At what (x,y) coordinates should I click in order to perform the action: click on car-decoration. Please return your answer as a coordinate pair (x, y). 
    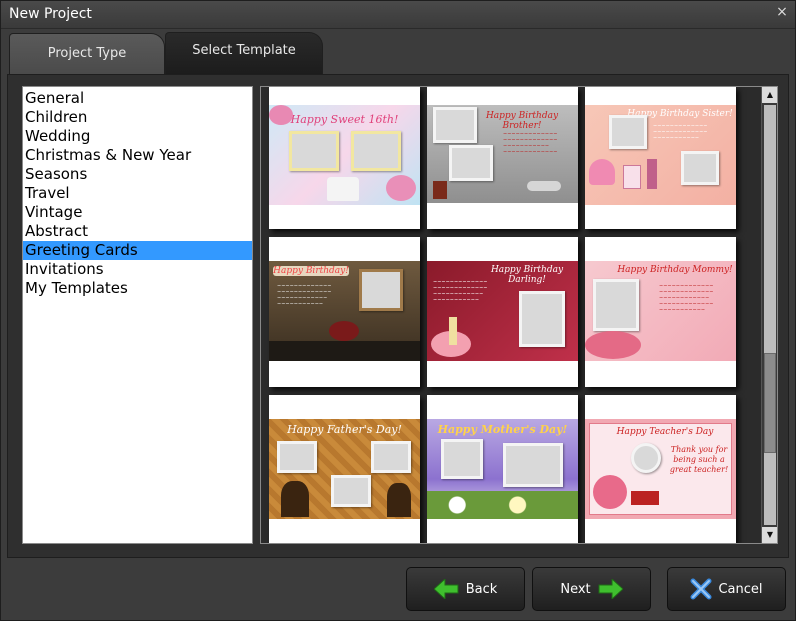
    Looking at the image, I should click on (544, 186).